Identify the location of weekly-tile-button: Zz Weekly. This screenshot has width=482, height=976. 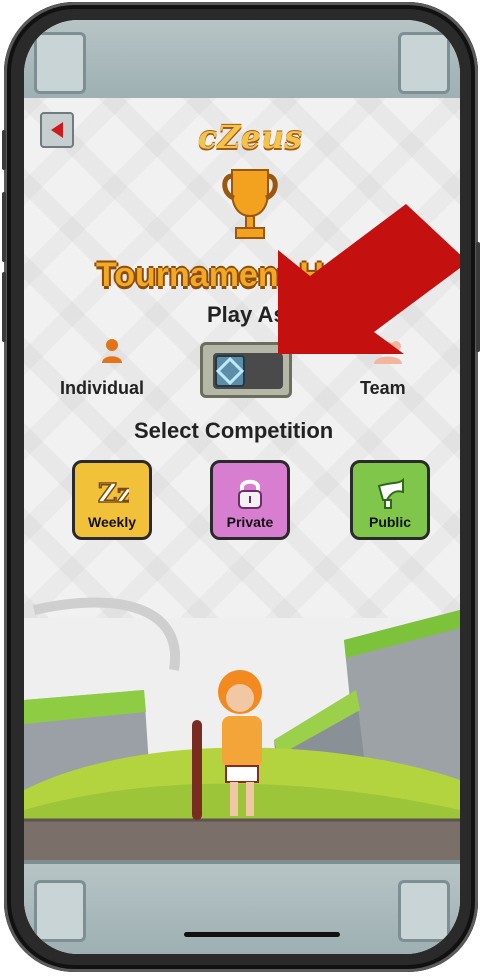
(112, 500).